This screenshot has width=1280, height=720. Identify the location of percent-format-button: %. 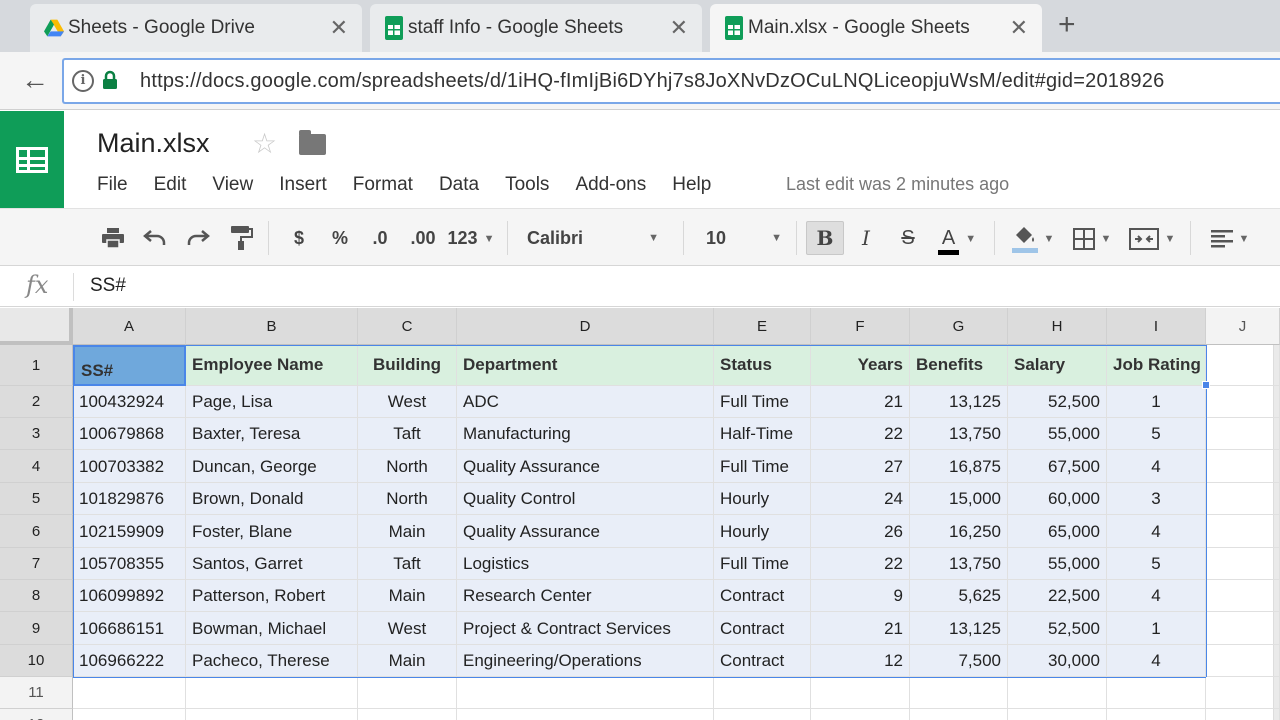
(340, 238).